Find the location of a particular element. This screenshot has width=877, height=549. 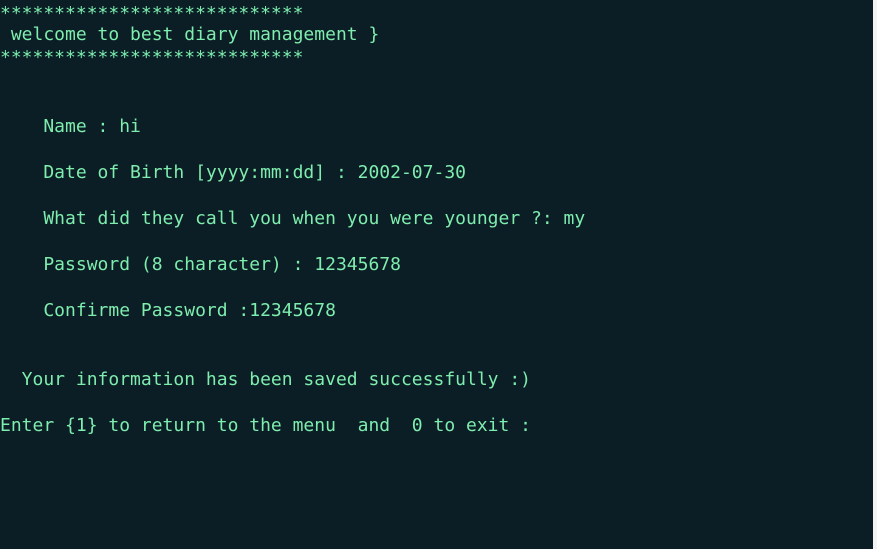

date-of-birth-output: Date of Birth [yyyy:mm:dd] : 2002-07-30 is located at coordinates (233, 172).